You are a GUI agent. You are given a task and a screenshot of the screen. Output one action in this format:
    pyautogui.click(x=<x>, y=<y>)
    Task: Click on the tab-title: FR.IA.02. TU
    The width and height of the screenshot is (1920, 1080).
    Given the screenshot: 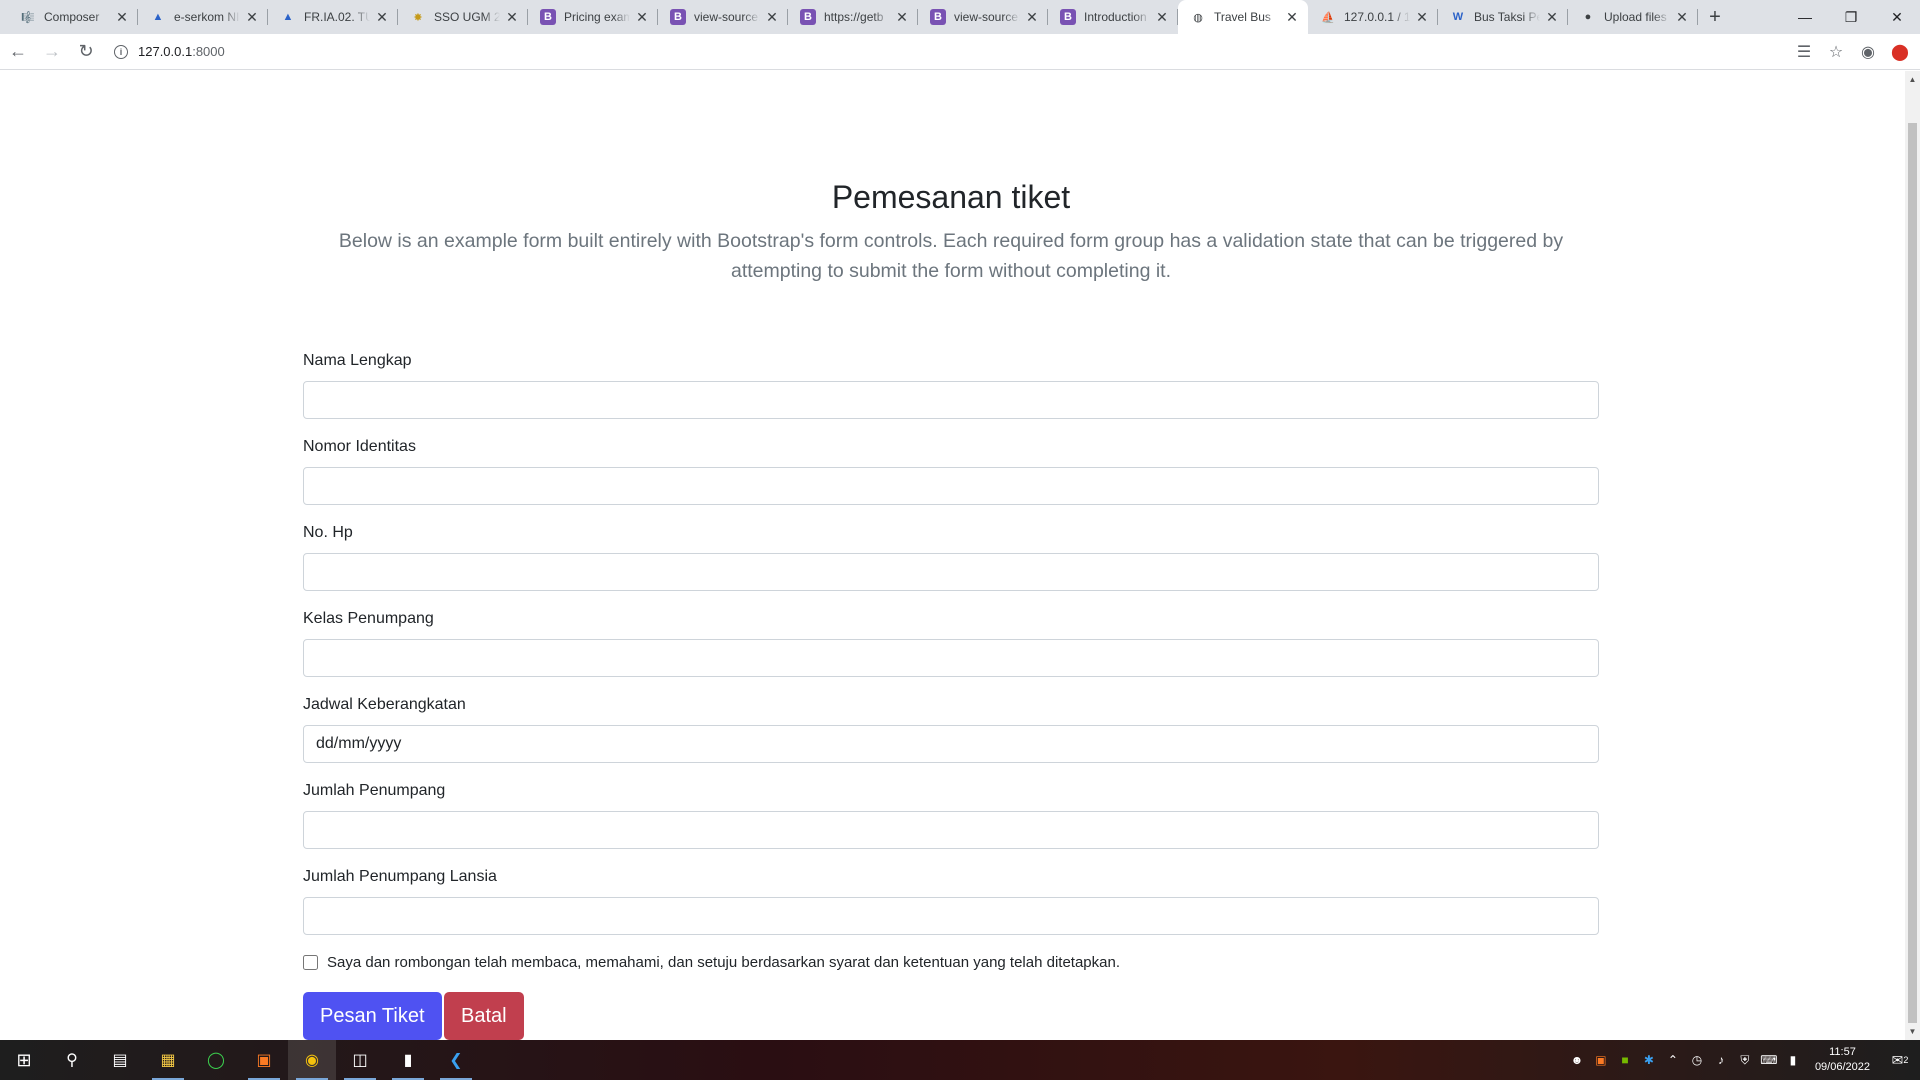 What is the action you would take?
    pyautogui.click(x=337, y=17)
    